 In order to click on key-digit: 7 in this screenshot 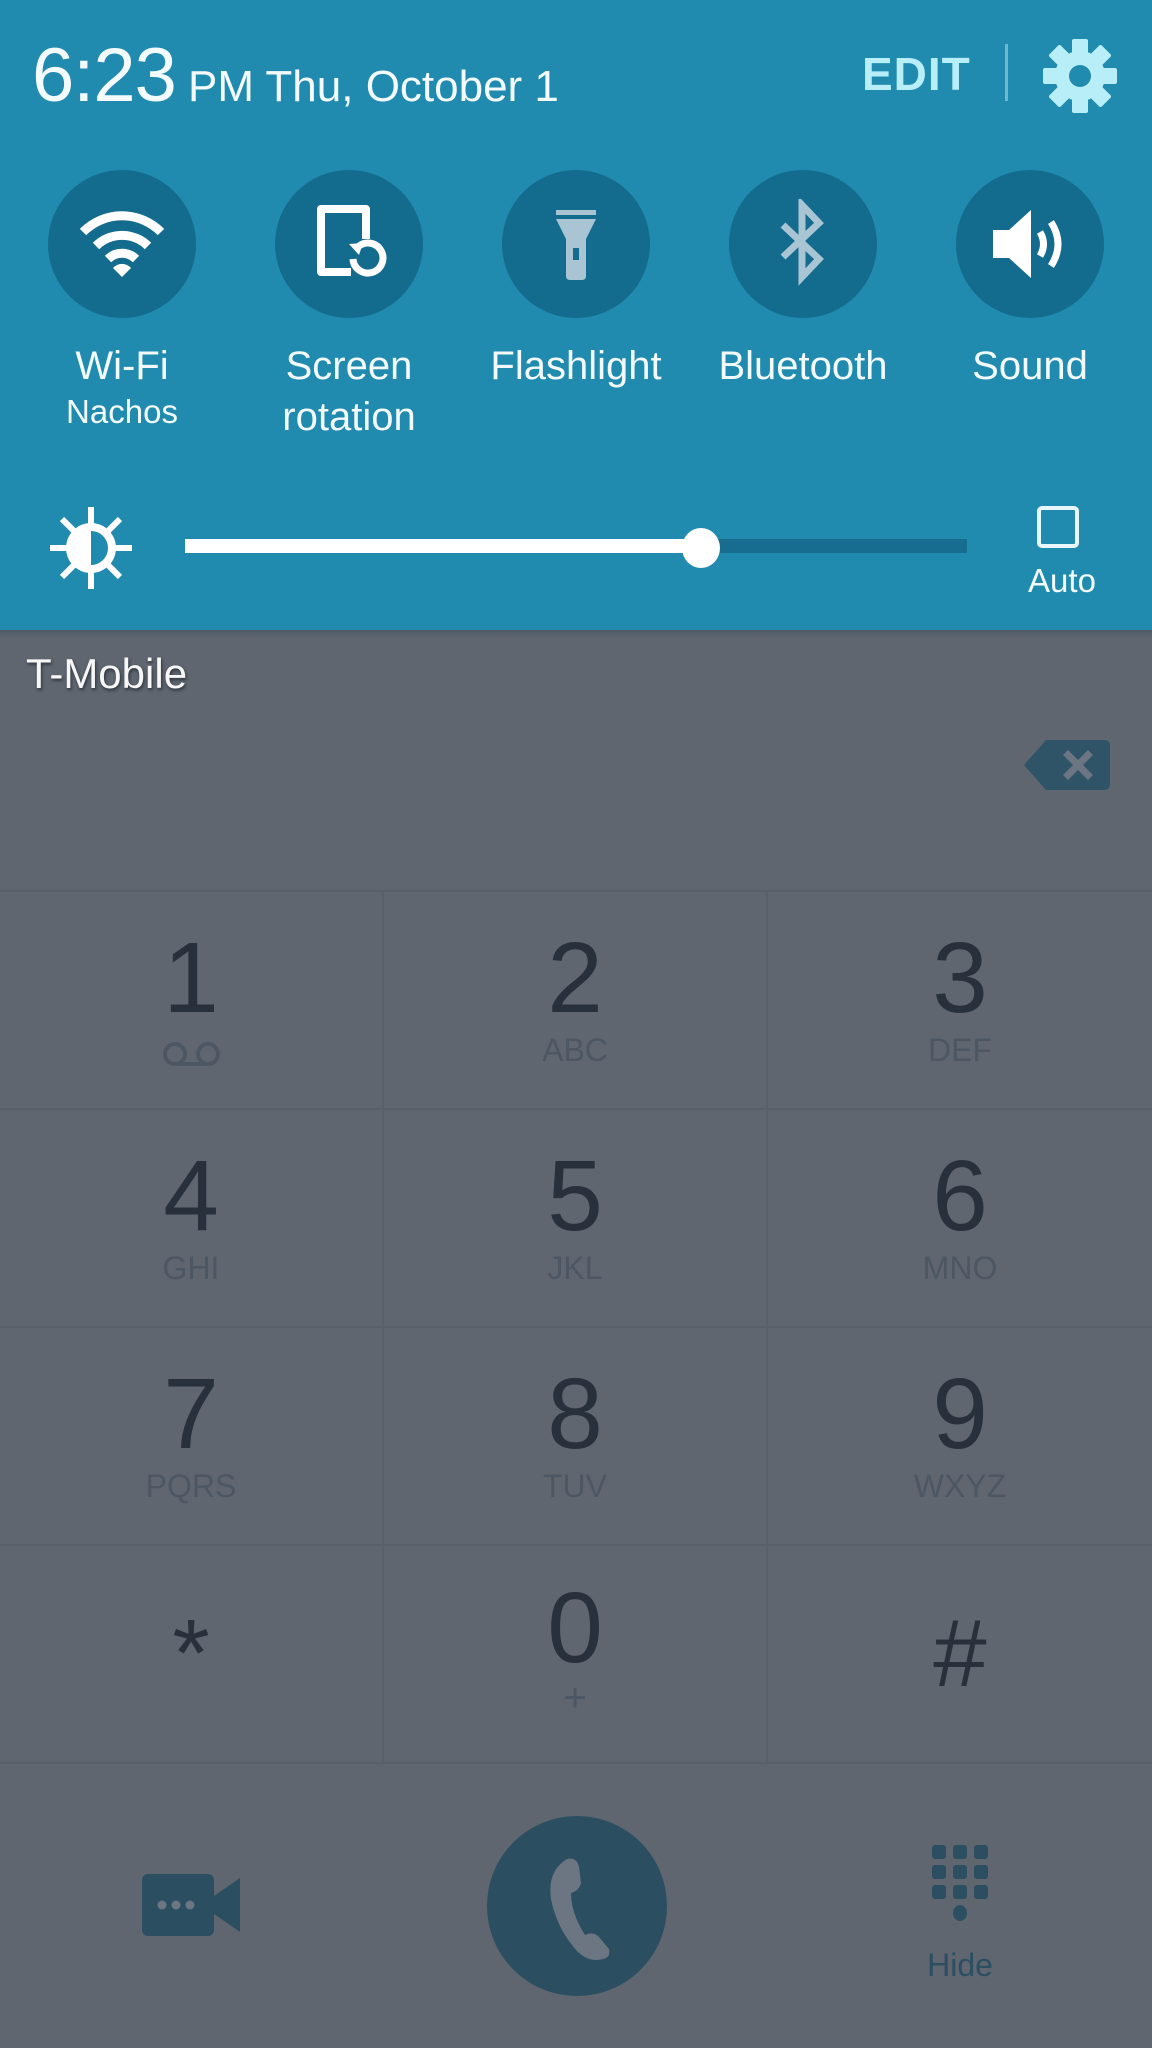, I will do `click(191, 1414)`.